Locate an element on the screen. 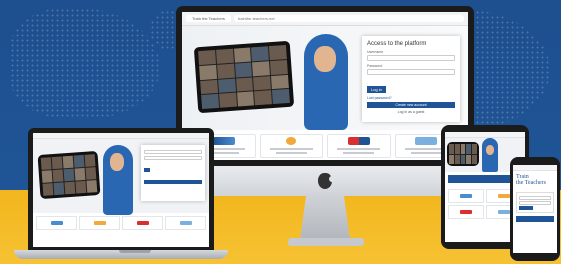 Image resolution: width=561 pixels, height=264 pixels. forgot-password-link: Lost password? is located at coordinates (411, 98).